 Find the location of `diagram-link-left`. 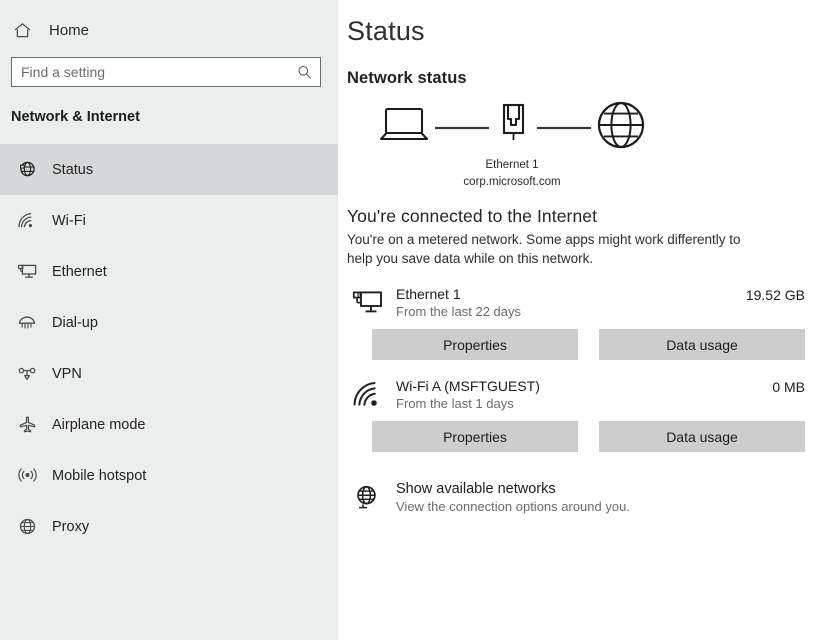

diagram-link-left is located at coordinates (462, 128).